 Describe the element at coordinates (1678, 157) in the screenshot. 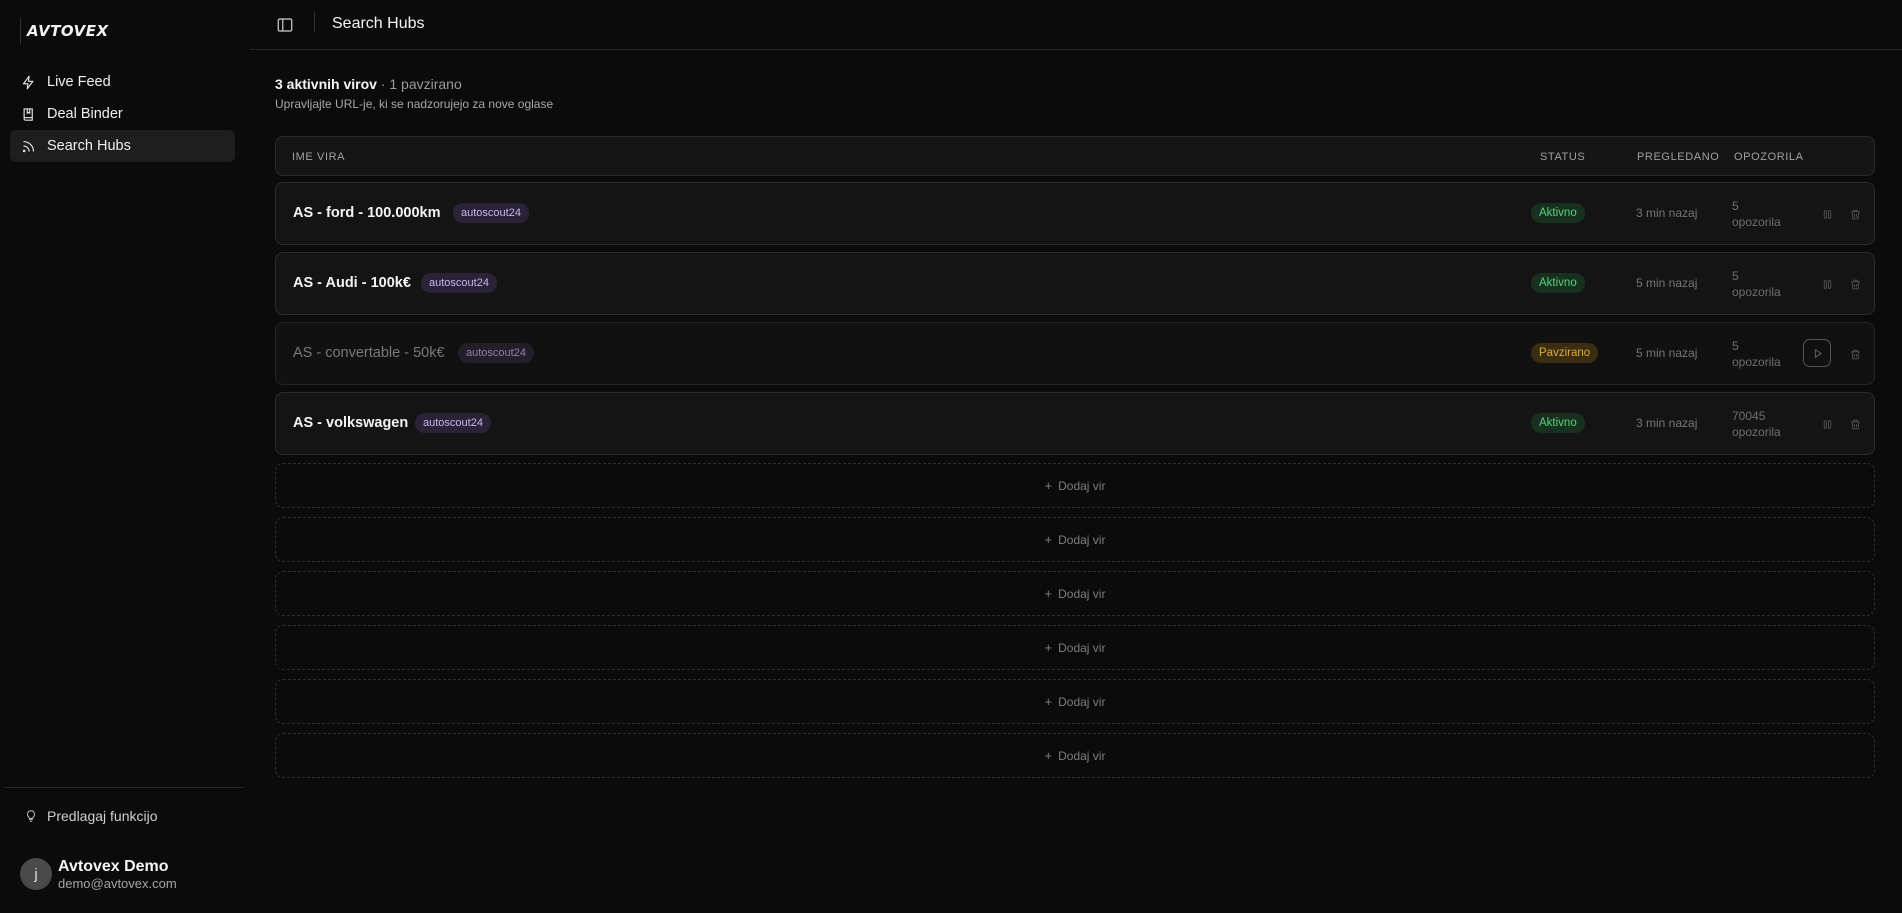

I see `column-header-reviewed: PREGLEDANO` at that location.